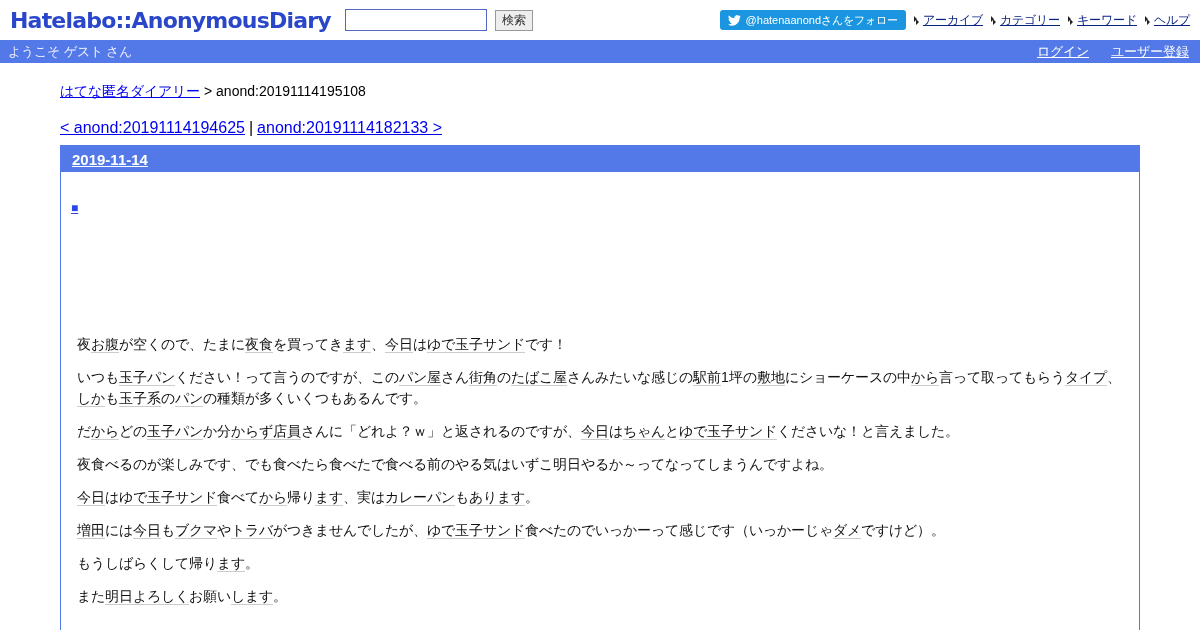 This screenshot has height=630, width=1200. Describe the element at coordinates (259, 344) in the screenshot. I see `keyword-link: 夜食` at that location.